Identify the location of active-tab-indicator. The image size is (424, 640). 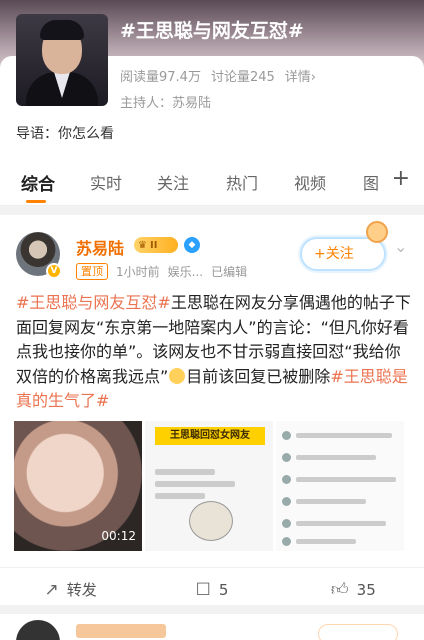
(36, 201).